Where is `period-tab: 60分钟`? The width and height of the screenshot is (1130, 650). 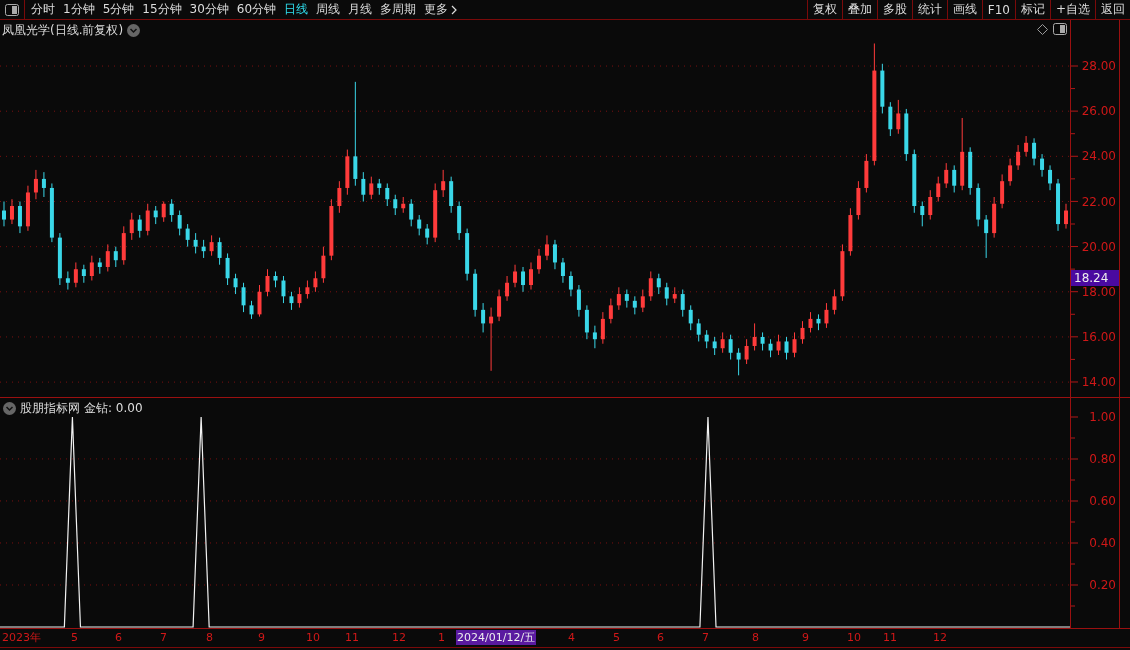
period-tab: 60分钟 is located at coordinates (256, 9).